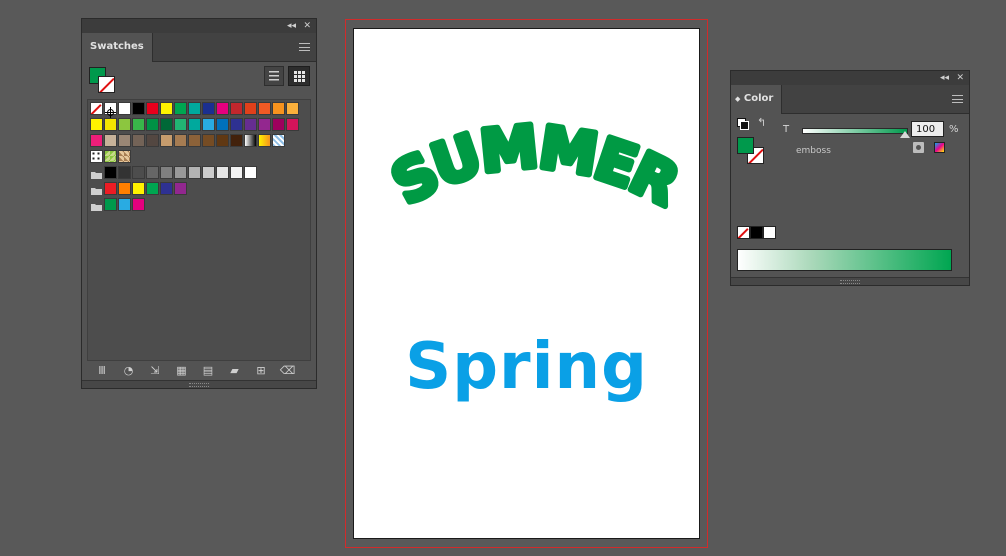 The width and height of the screenshot is (1006, 556). What do you see at coordinates (939, 147) in the screenshot?
I see `cmyk-spectrum-icon` at bounding box center [939, 147].